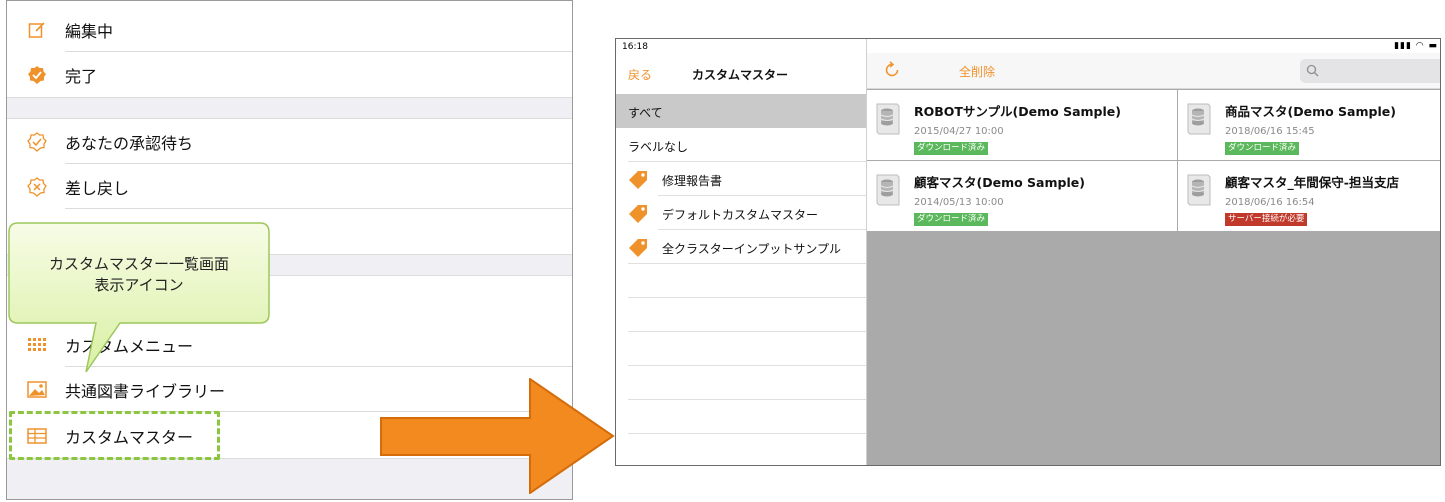  I want to click on delete-all-button: 全削除, so click(977, 71).